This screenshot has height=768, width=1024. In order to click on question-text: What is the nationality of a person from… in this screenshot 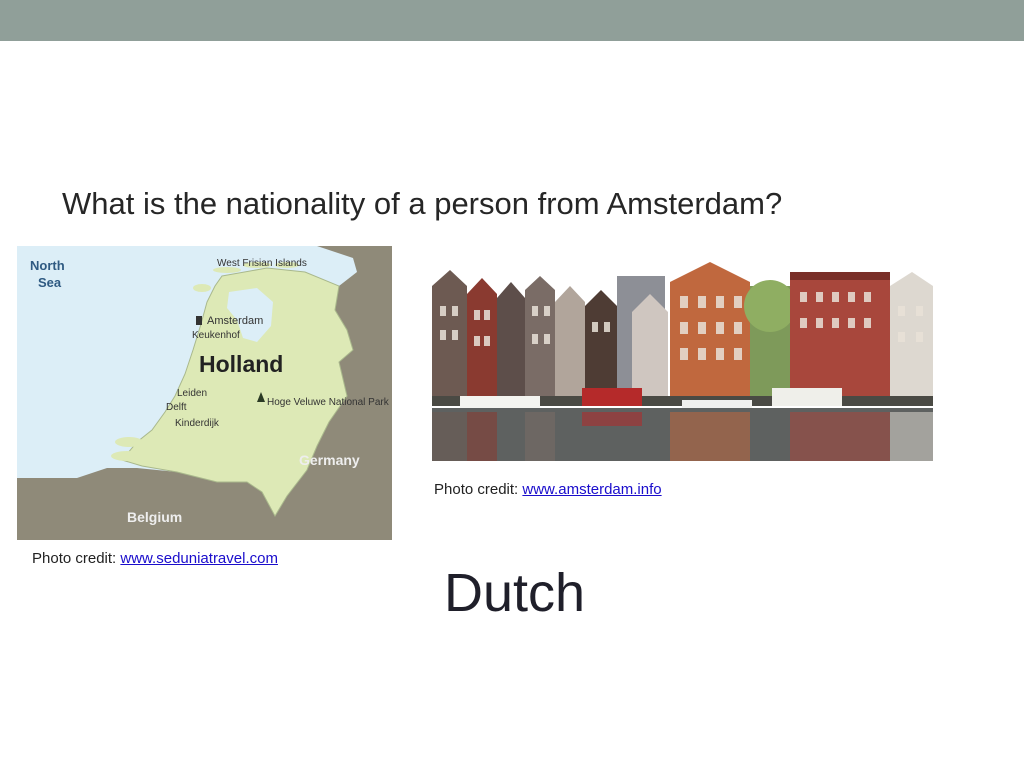, I will do `click(422, 203)`.